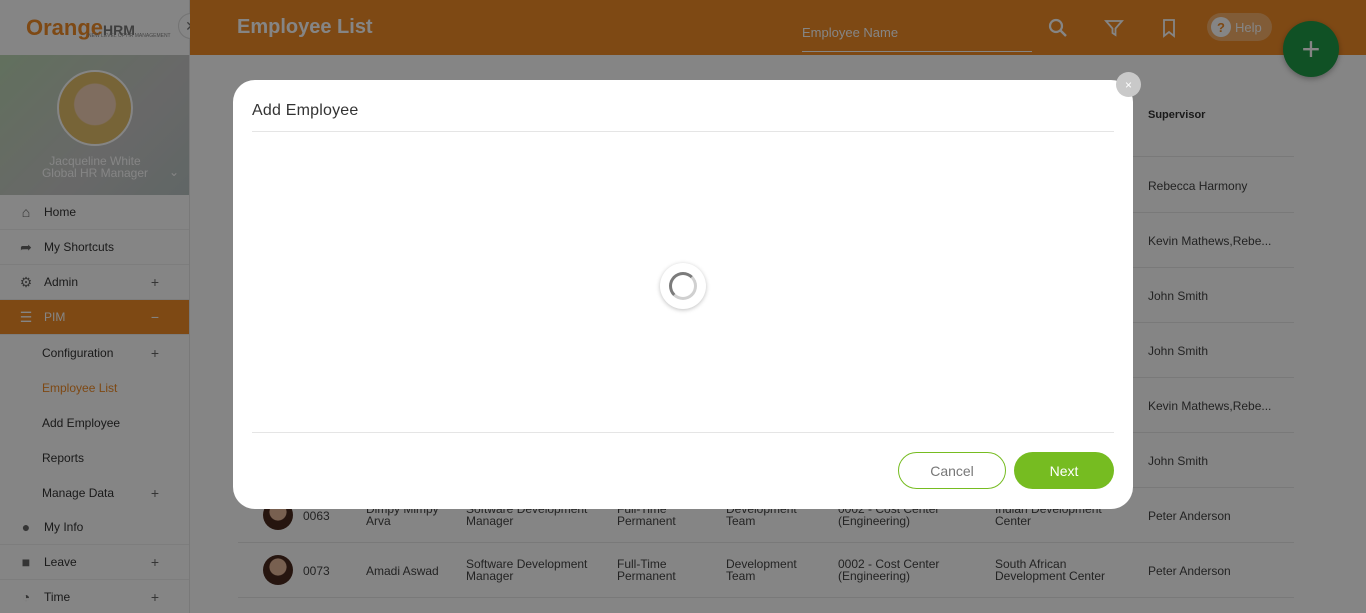  Describe the element at coordinates (683, 286) in the screenshot. I see `loading-spinner-icon` at that location.